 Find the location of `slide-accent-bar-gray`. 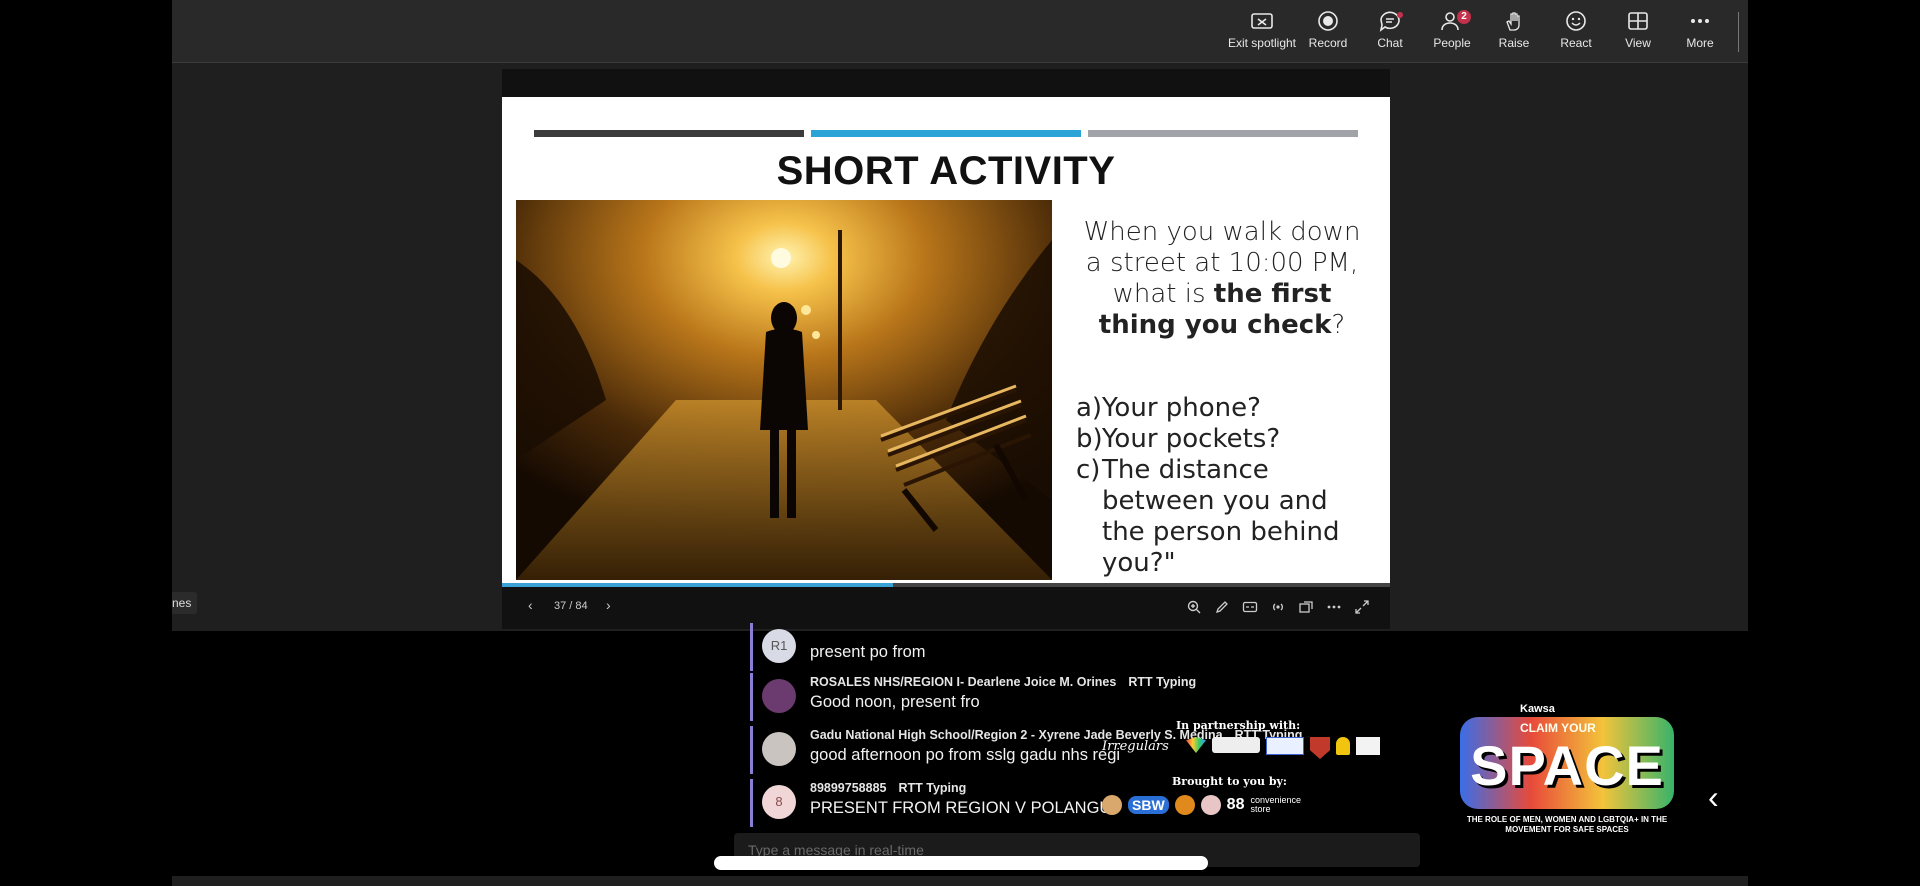

slide-accent-bar-gray is located at coordinates (1223, 133).